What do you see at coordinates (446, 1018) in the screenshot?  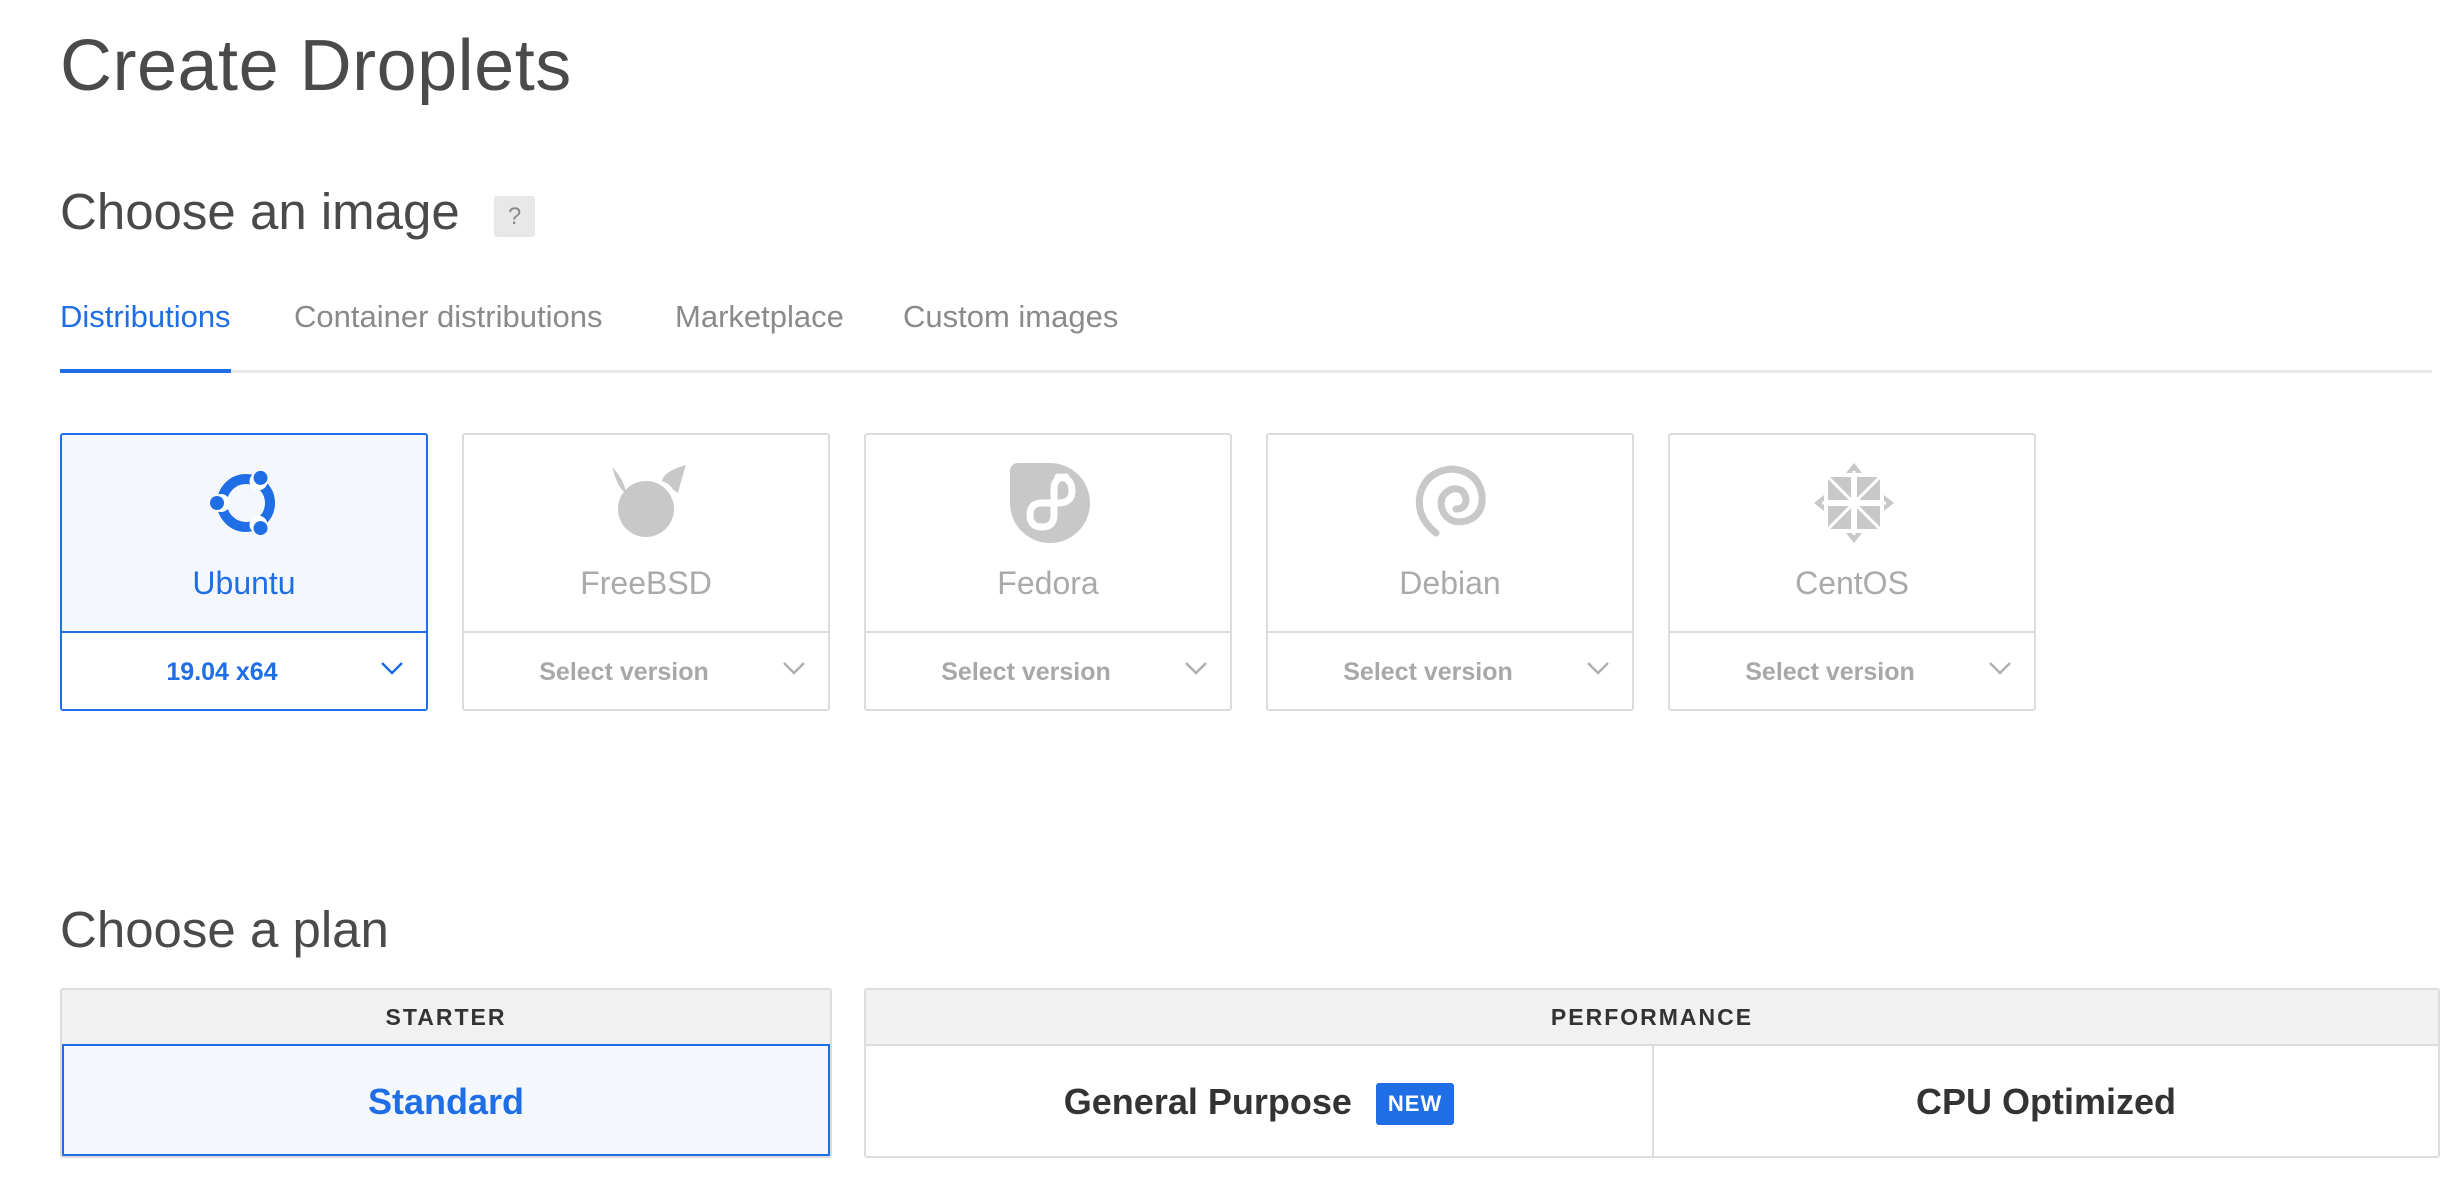 I see `plan-group-label: STARTER` at bounding box center [446, 1018].